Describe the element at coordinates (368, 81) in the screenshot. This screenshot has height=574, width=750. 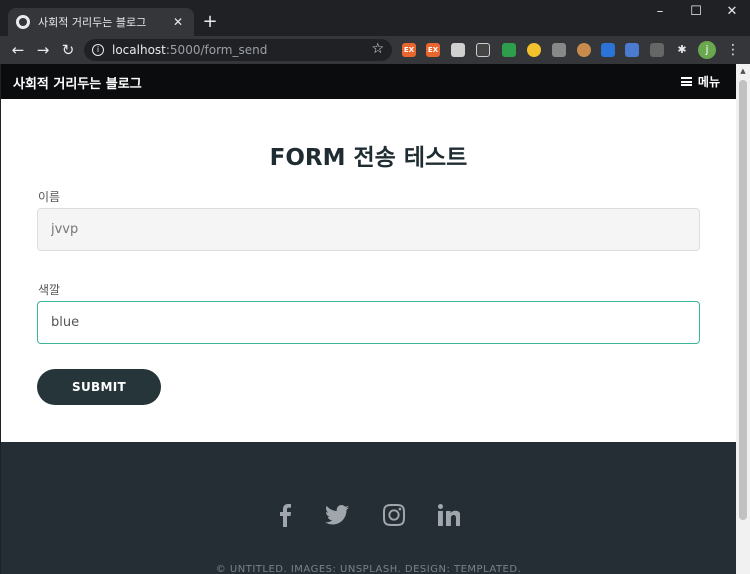
I see `site-header: 사회적 거리두는 블로그 메뉴` at that location.